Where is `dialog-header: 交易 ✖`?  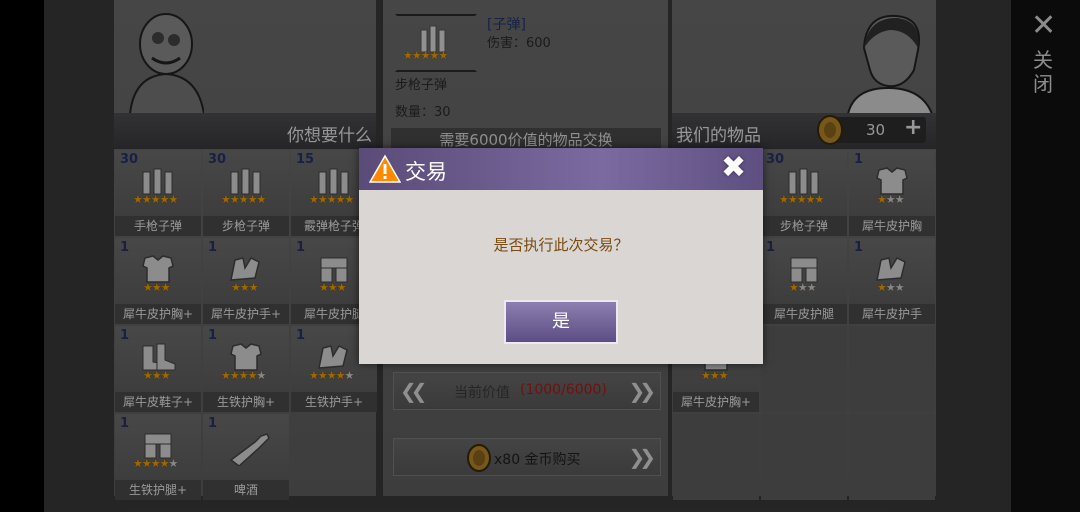 dialog-header: 交易 ✖ is located at coordinates (561, 169).